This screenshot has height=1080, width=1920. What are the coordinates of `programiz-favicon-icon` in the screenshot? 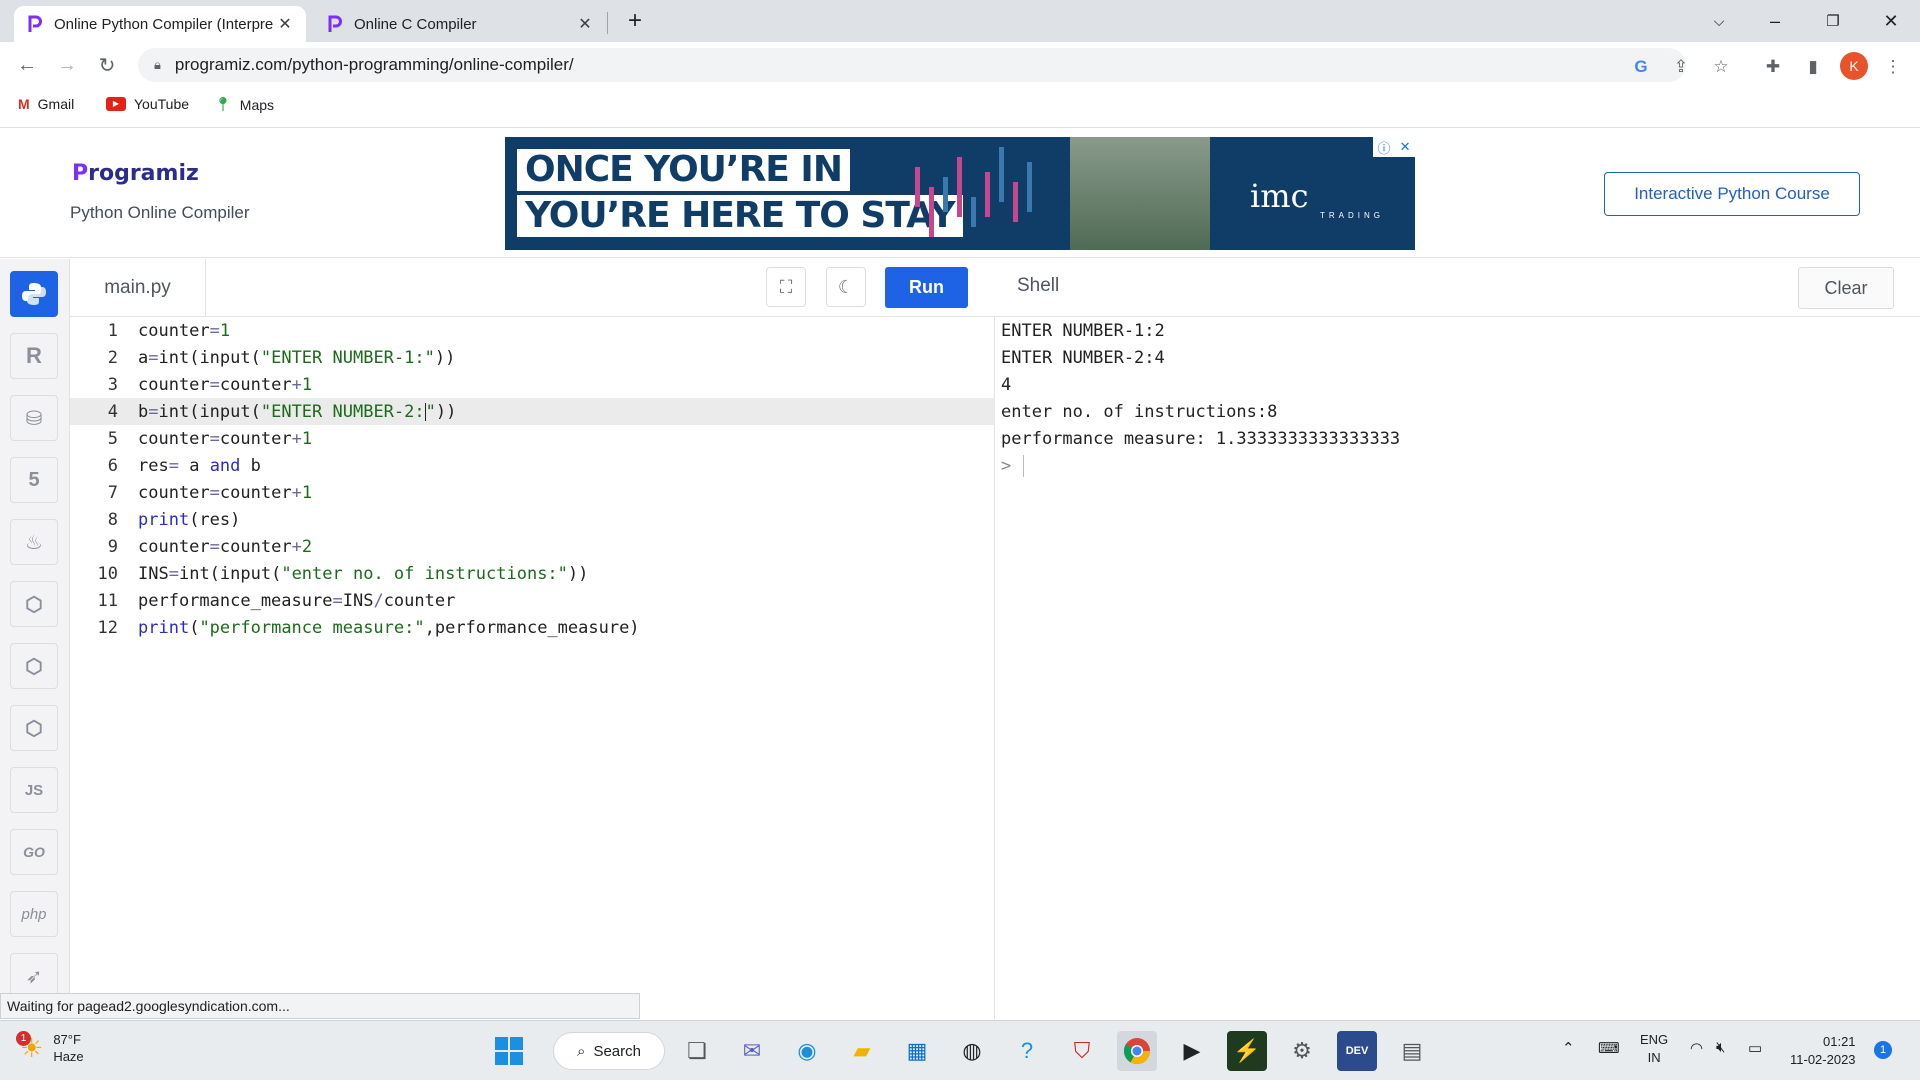 It's located at (35, 24).